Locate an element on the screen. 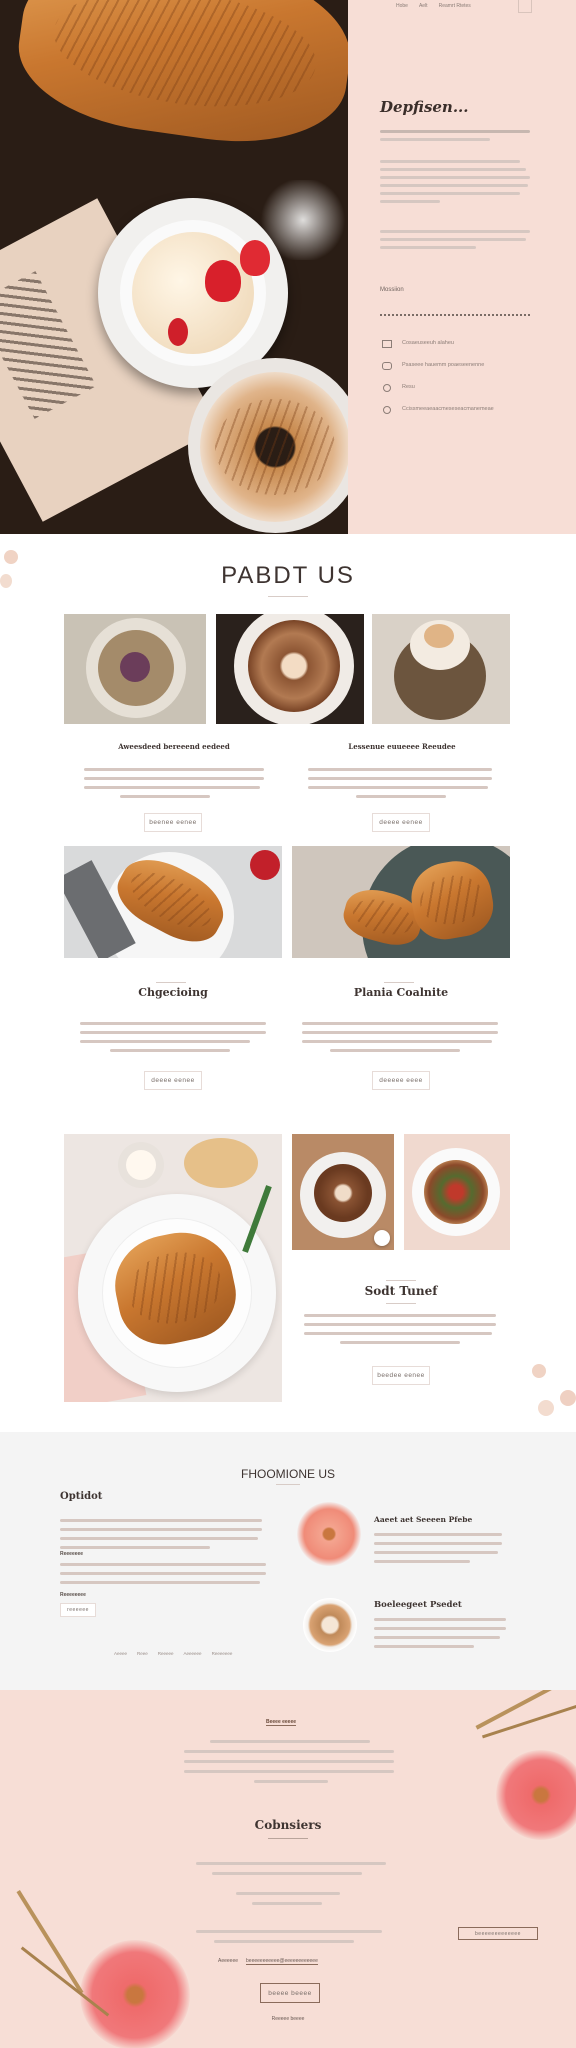 This screenshot has height=2048, width=576. latte-art-icon is located at coordinates (330, 1625).